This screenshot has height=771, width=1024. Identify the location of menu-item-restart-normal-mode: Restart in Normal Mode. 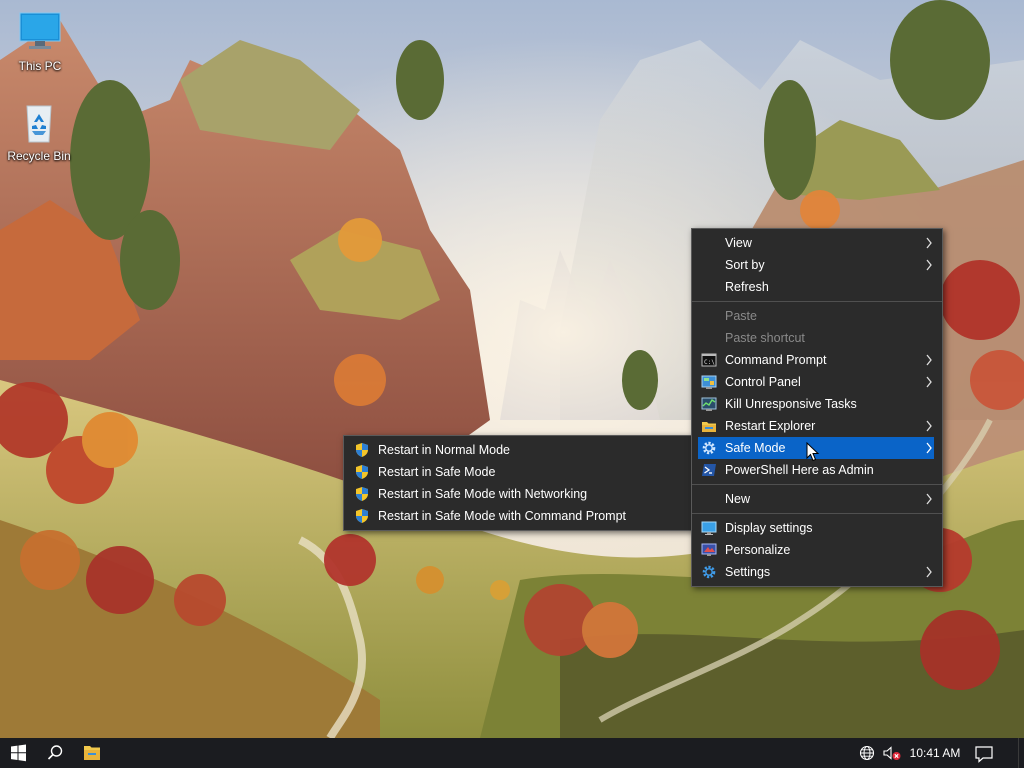
(518, 450).